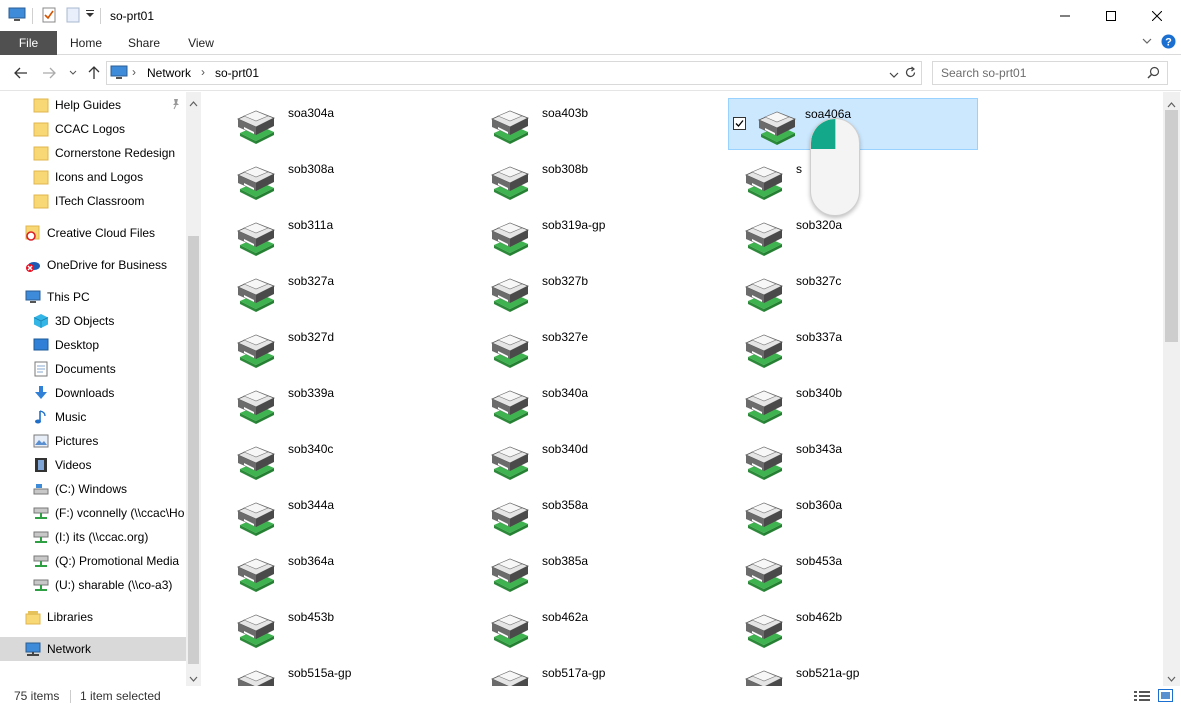 This screenshot has height=708, width=1181. I want to click on printer-name: sob340a, so click(565, 393).